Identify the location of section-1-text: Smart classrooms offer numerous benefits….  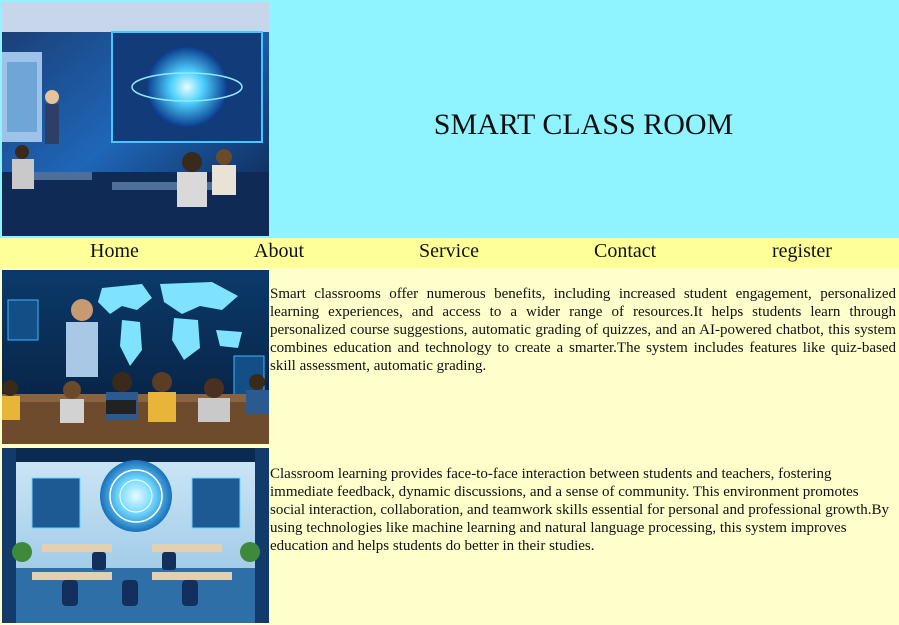
(583, 330).